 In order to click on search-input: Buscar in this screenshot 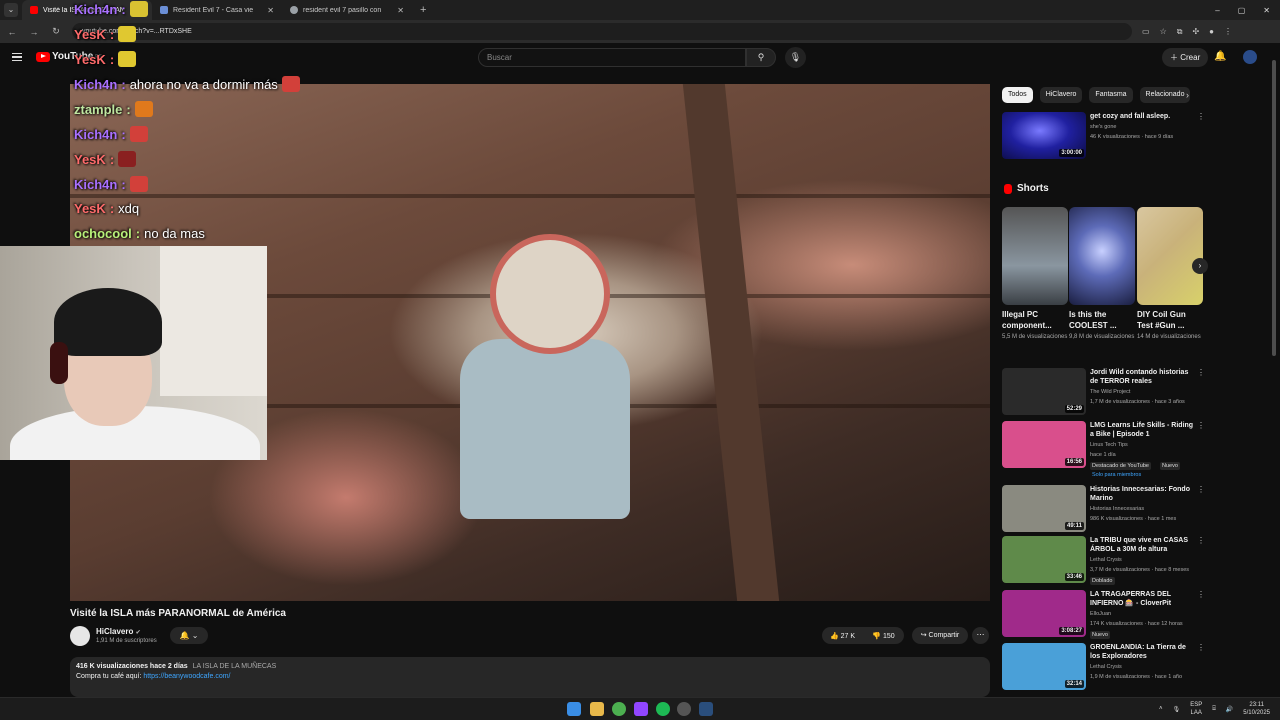, I will do `click(612, 57)`.